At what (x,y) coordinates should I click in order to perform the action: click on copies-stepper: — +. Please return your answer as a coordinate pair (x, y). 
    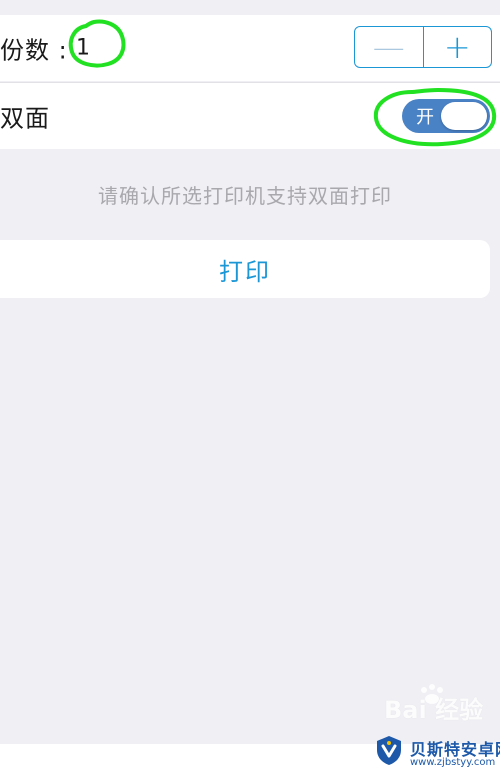
    Looking at the image, I should click on (423, 47).